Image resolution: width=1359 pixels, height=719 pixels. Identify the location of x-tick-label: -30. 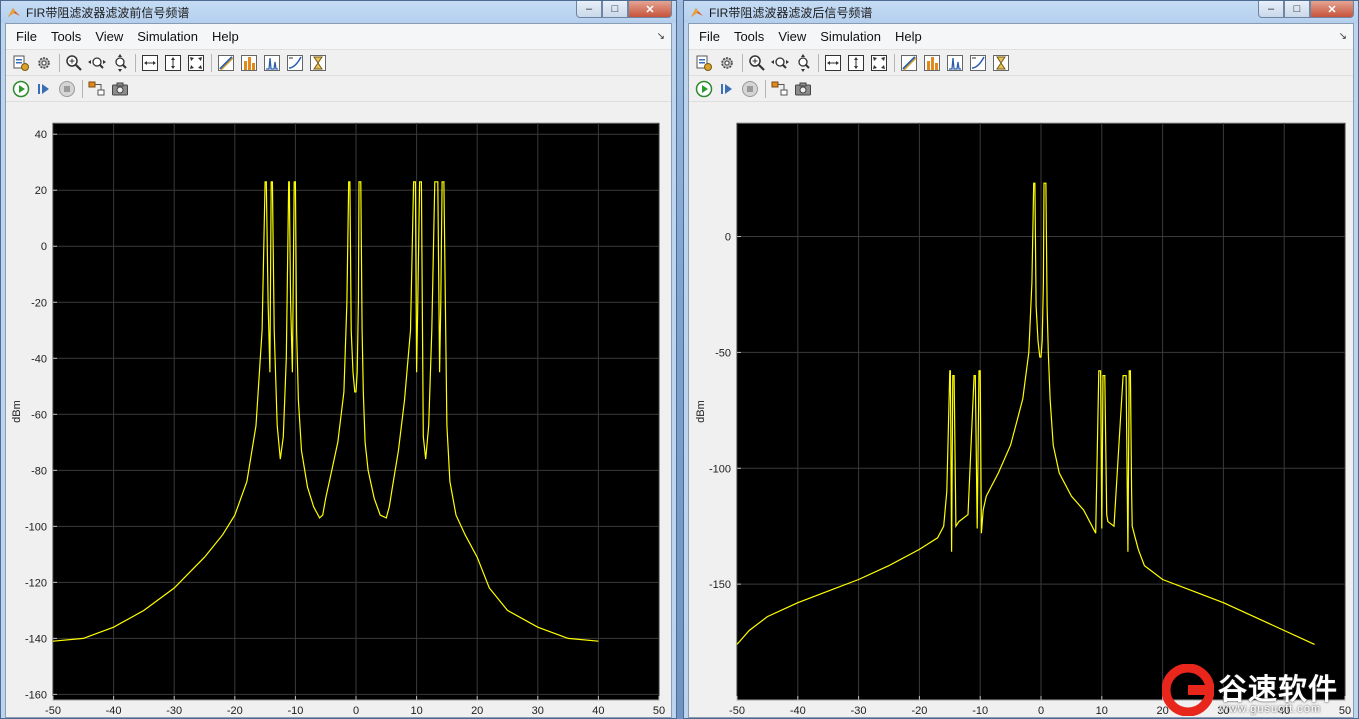
(859, 711).